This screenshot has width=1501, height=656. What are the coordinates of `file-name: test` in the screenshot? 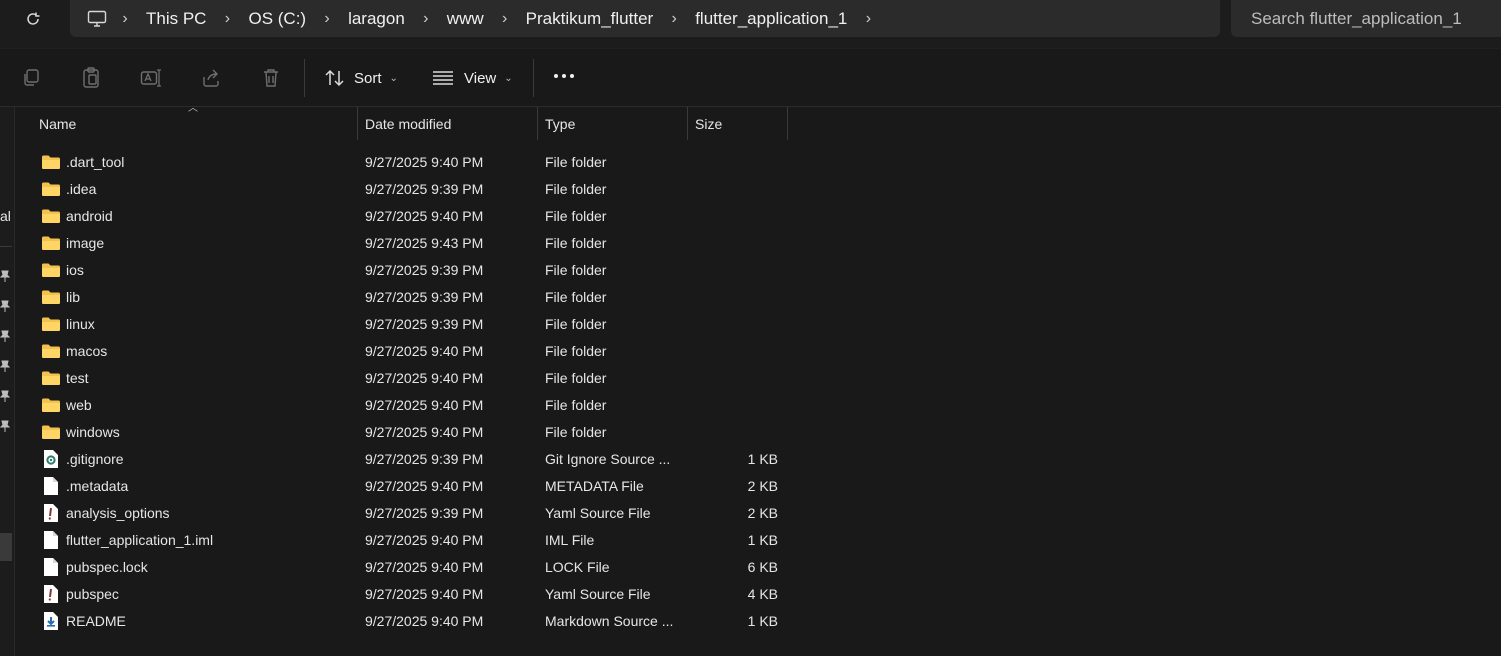 It's located at (77, 377).